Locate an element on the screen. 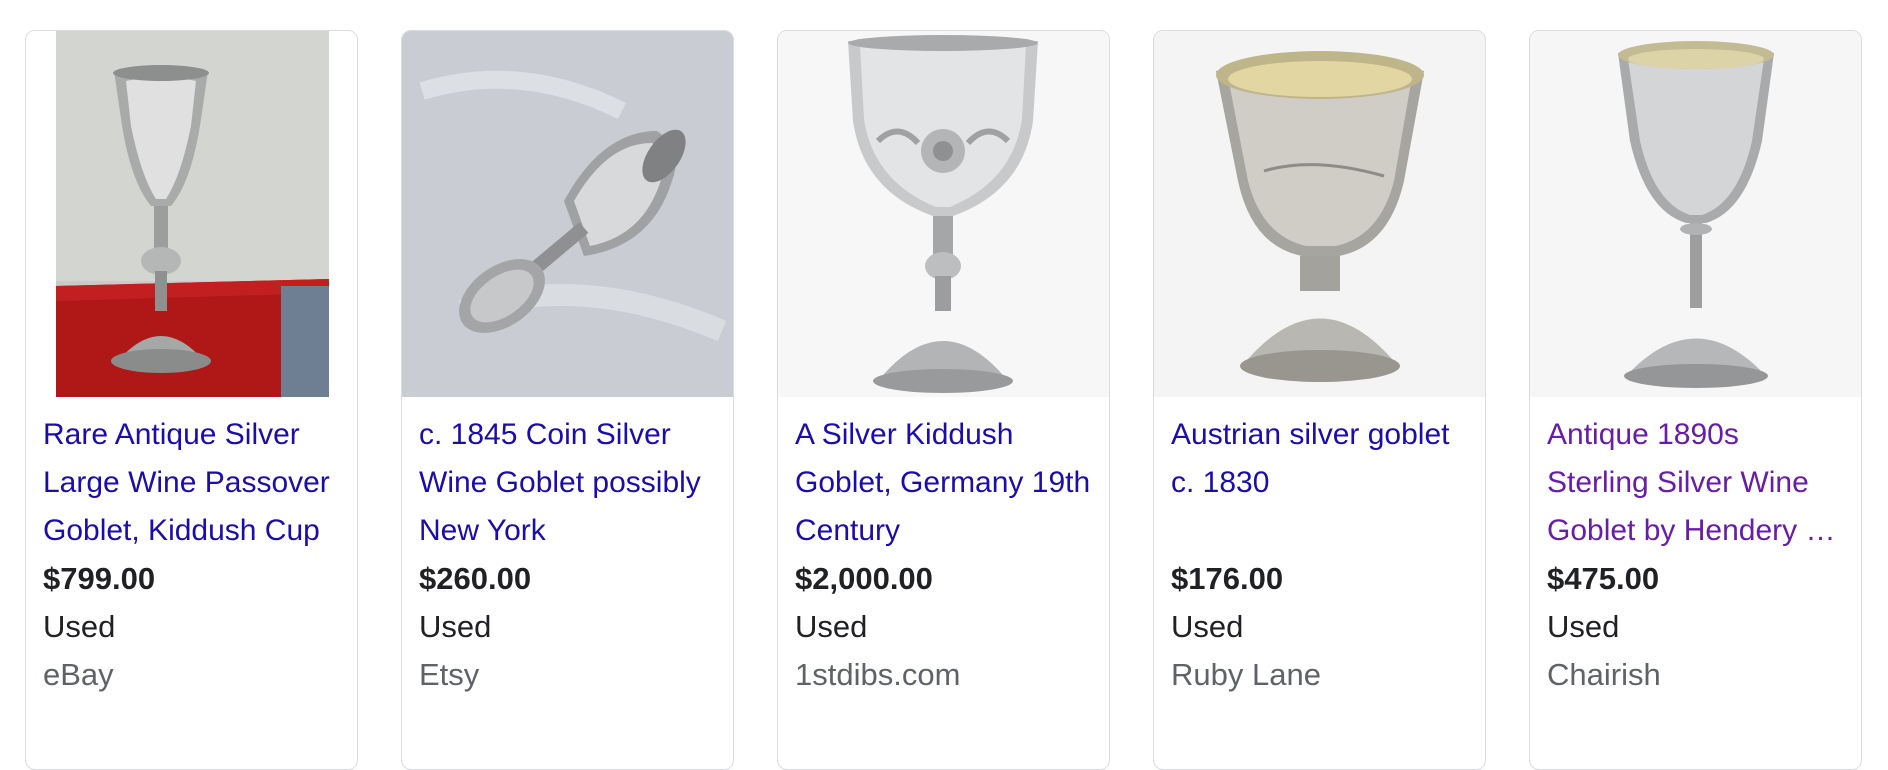  product-store: eBay is located at coordinates (78, 674).